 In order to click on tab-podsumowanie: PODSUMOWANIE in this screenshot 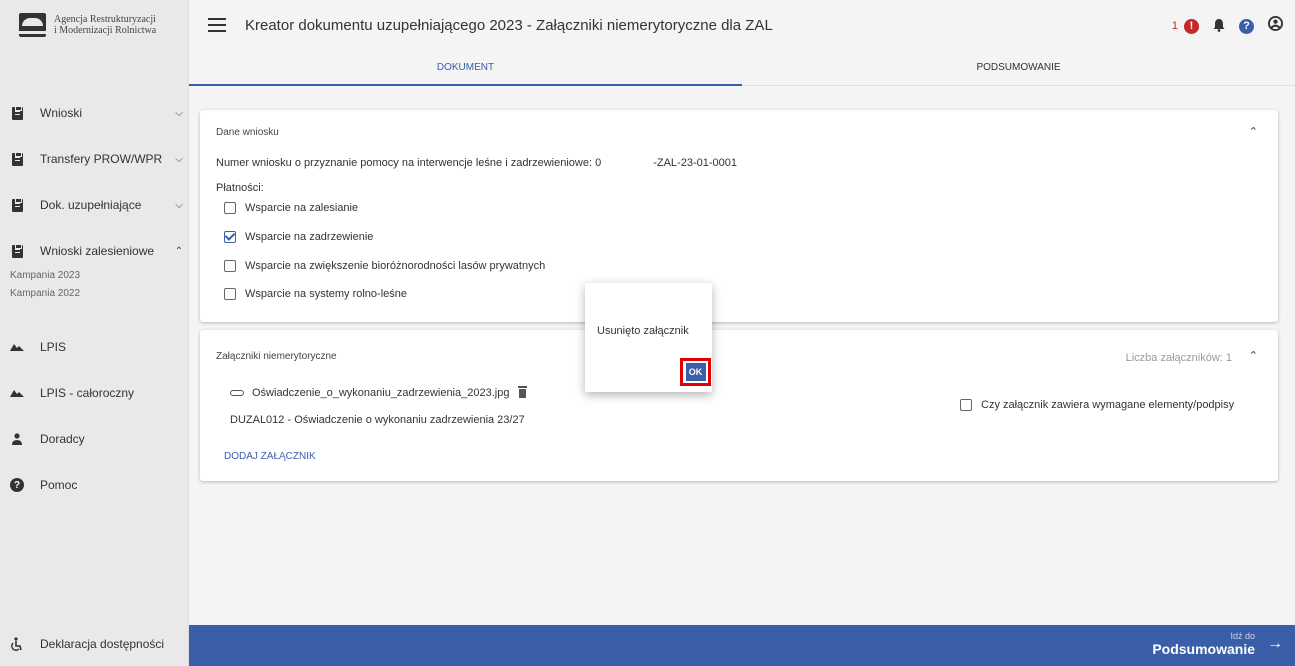, I will do `click(1018, 67)`.